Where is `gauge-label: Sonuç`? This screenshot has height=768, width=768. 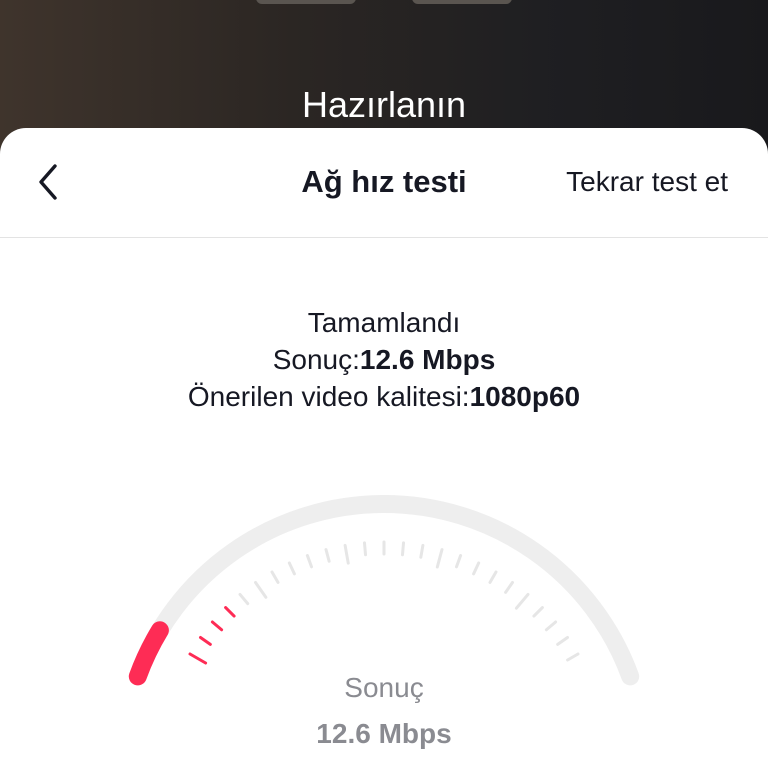 gauge-label: Sonuç is located at coordinates (384, 687).